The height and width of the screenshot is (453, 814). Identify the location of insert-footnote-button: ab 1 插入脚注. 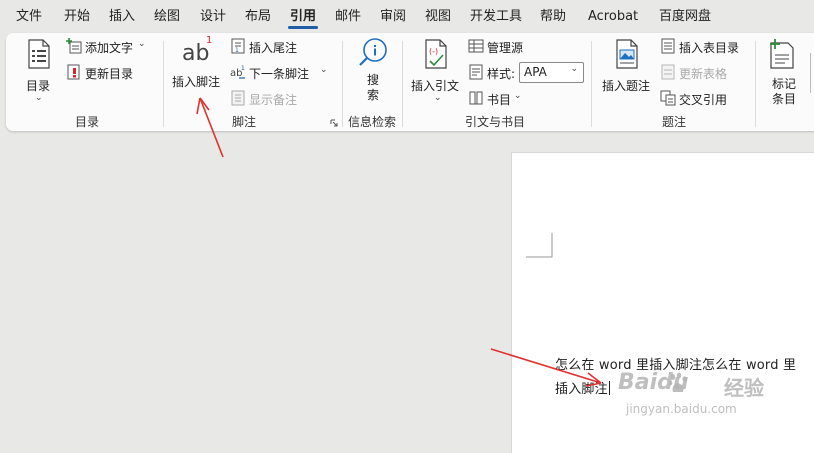
(198, 64).